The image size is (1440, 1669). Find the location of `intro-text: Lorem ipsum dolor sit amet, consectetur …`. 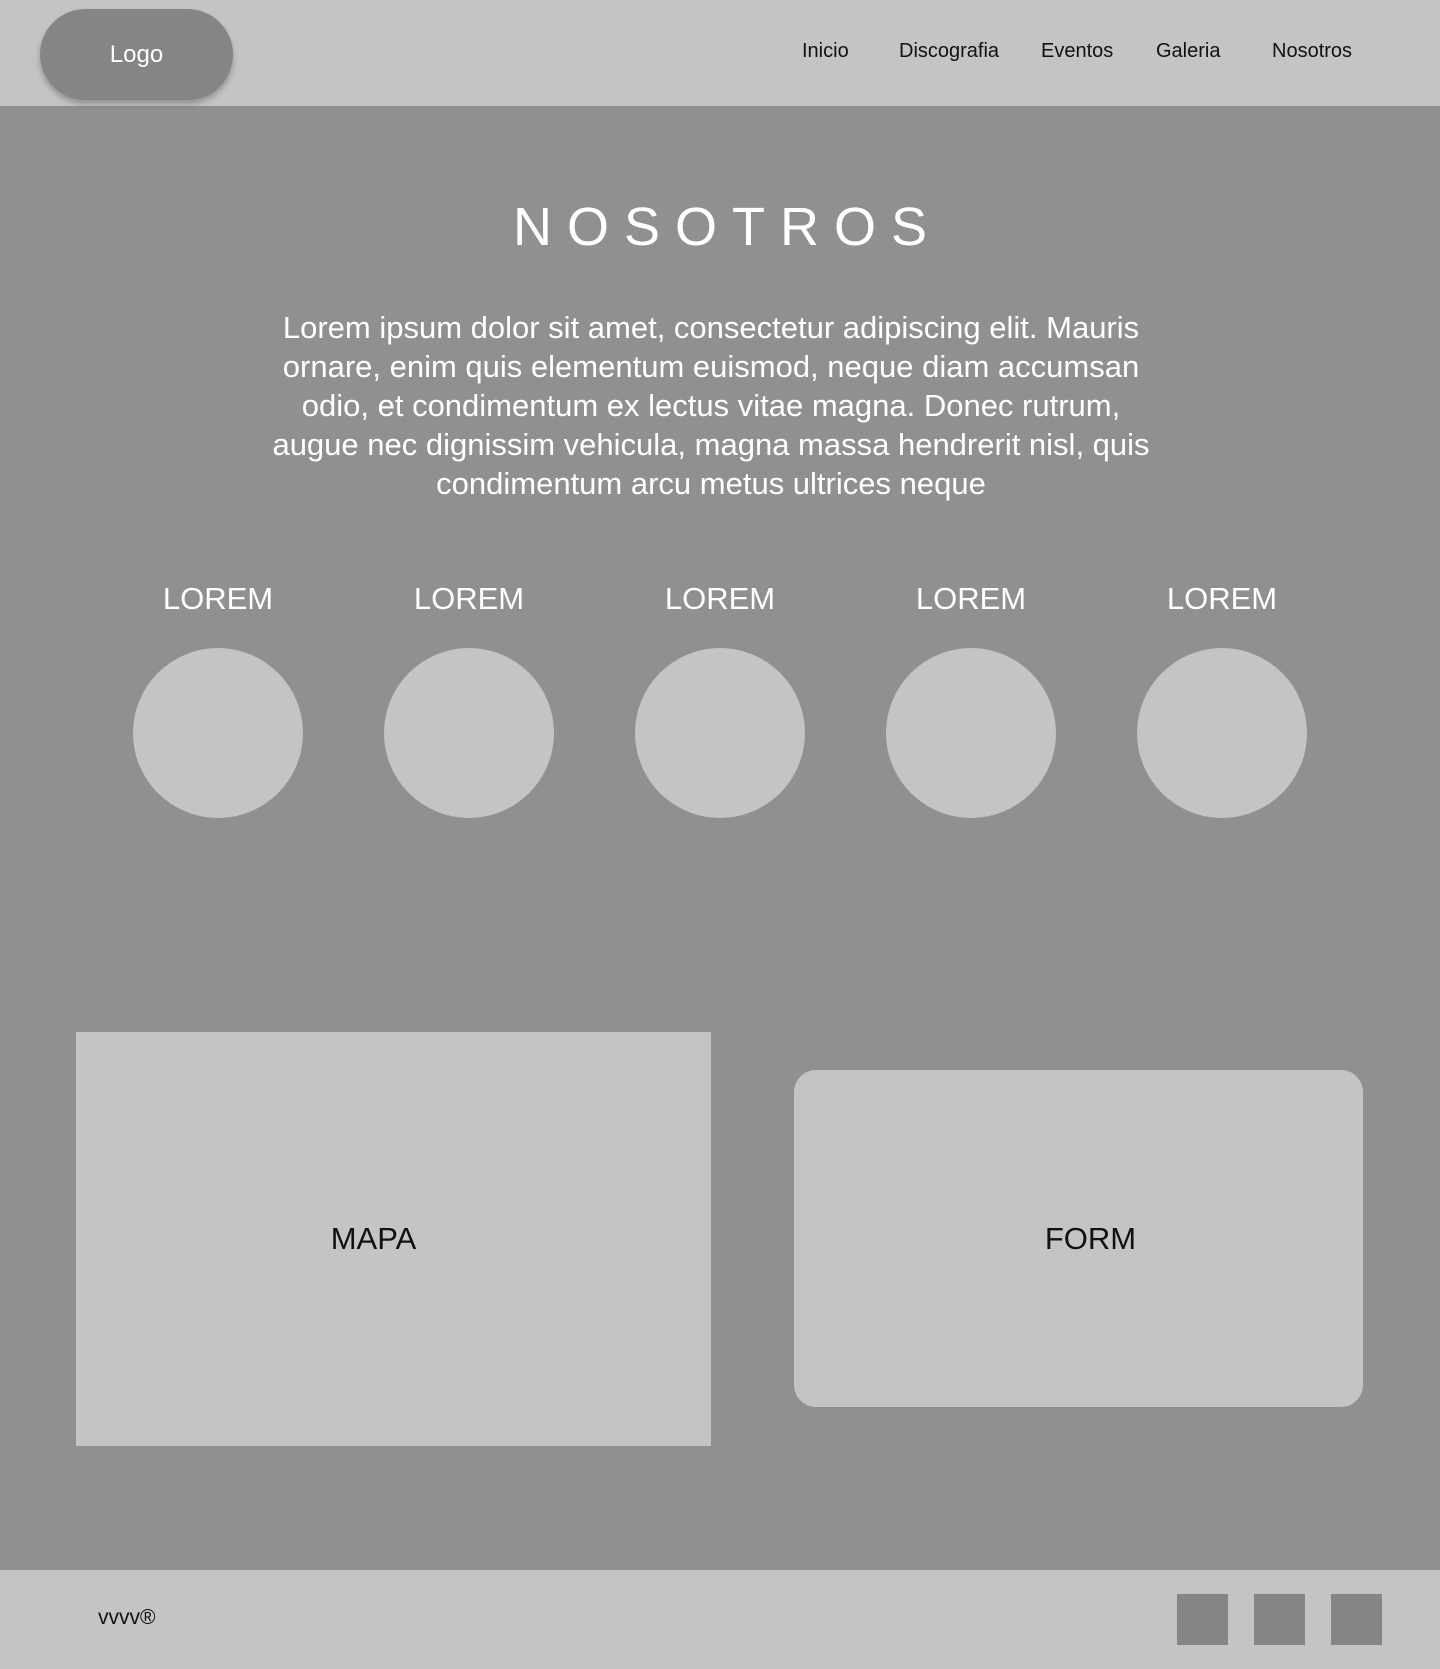

intro-text: Lorem ipsum dolor sit amet, consectetur … is located at coordinates (711, 405).